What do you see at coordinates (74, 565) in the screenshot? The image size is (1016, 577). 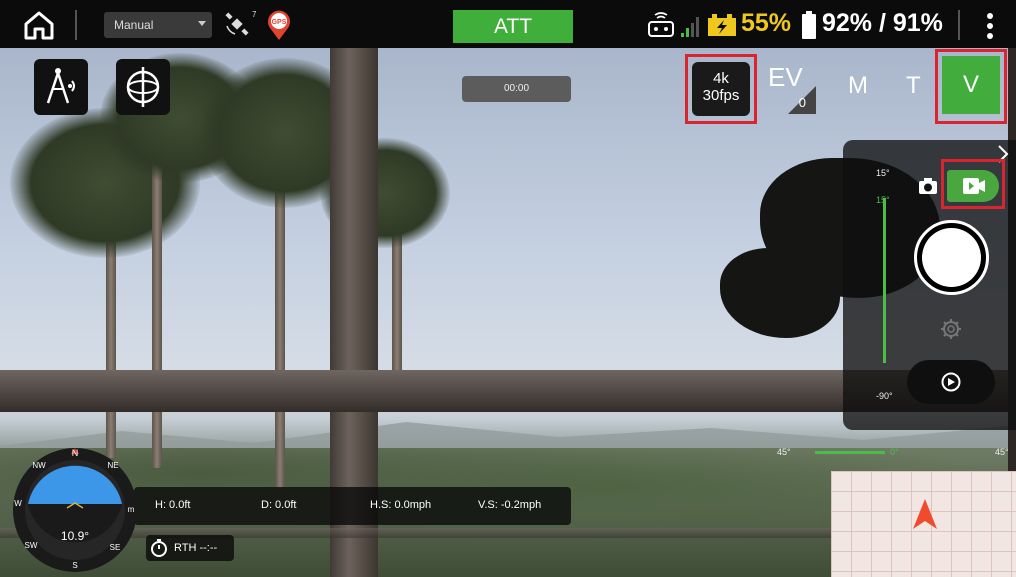 I see `compass-s: S` at bounding box center [74, 565].